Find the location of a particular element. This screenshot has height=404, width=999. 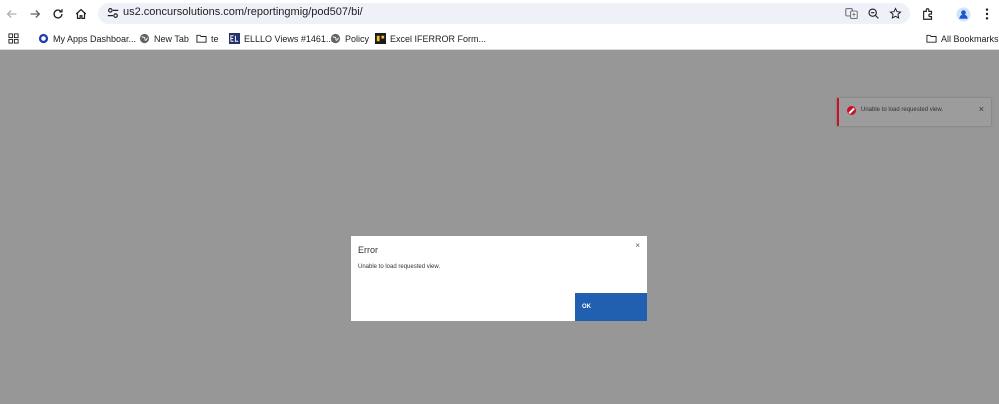

star-icon is located at coordinates (895, 13).